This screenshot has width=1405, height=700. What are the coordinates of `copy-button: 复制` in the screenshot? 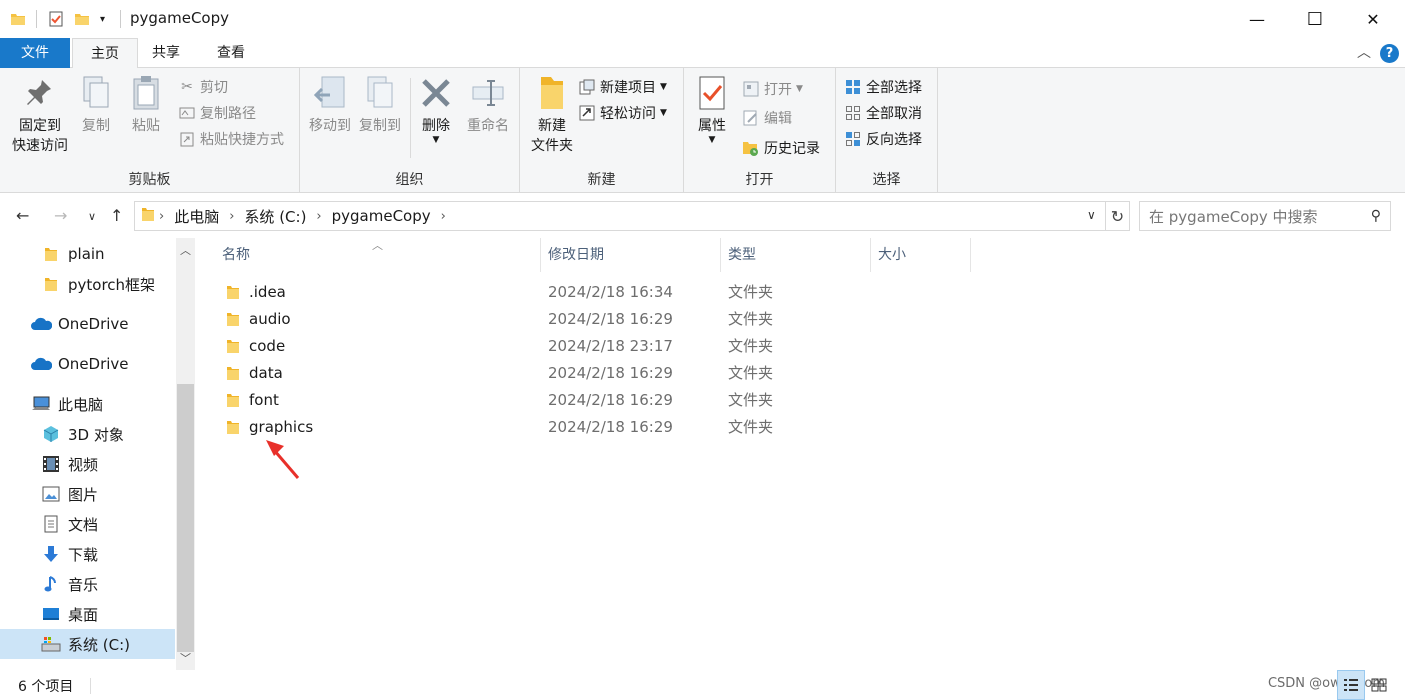 It's located at (96, 105).